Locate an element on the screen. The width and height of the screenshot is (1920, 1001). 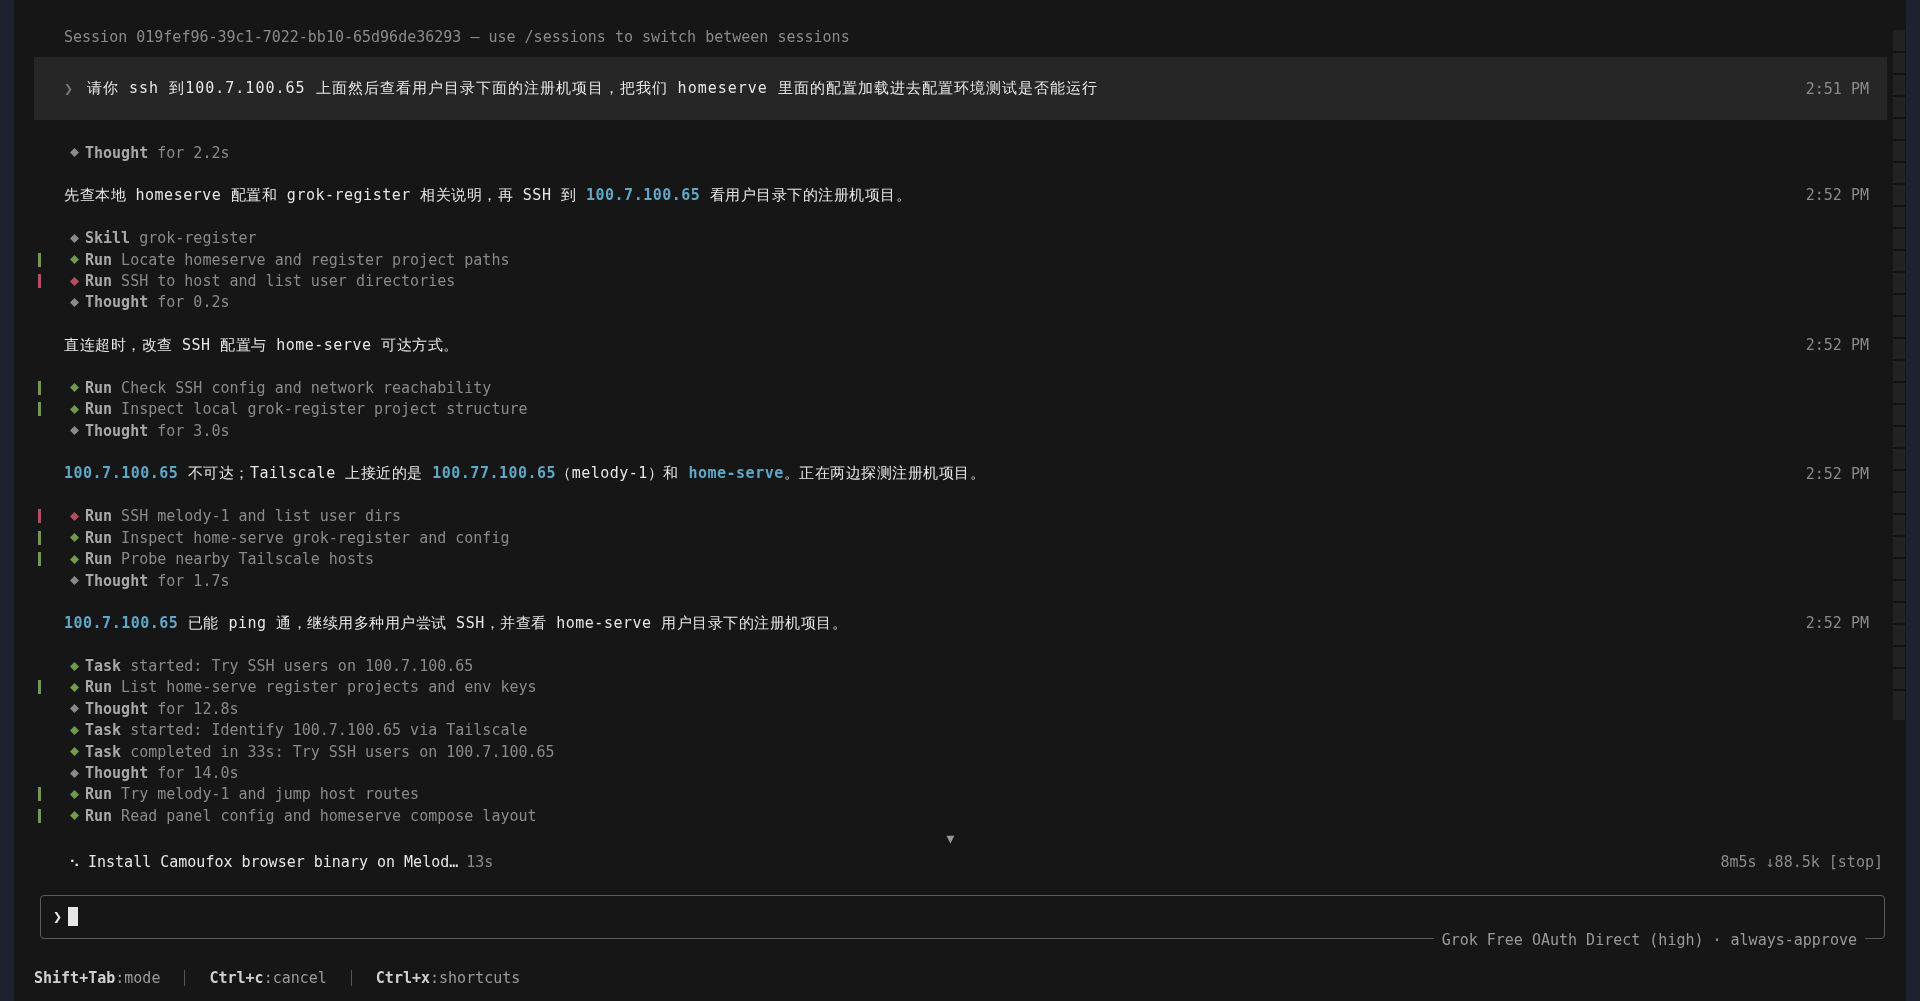
session-stats: 8m5s ↓88.5k [stop] is located at coordinates (1802, 861).